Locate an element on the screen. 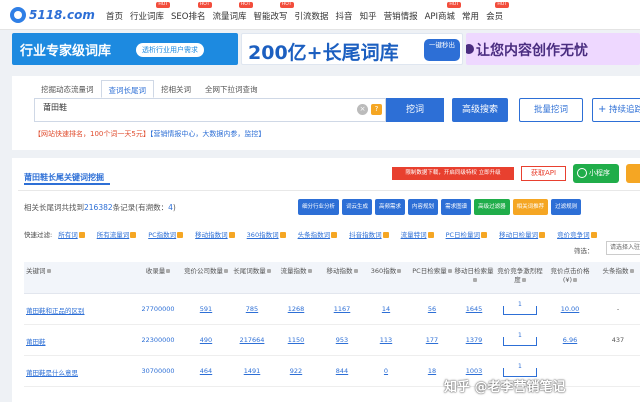 Image resolution: width=640 pixels, height=402 pixels. metric-cell: 56 is located at coordinates (432, 309).